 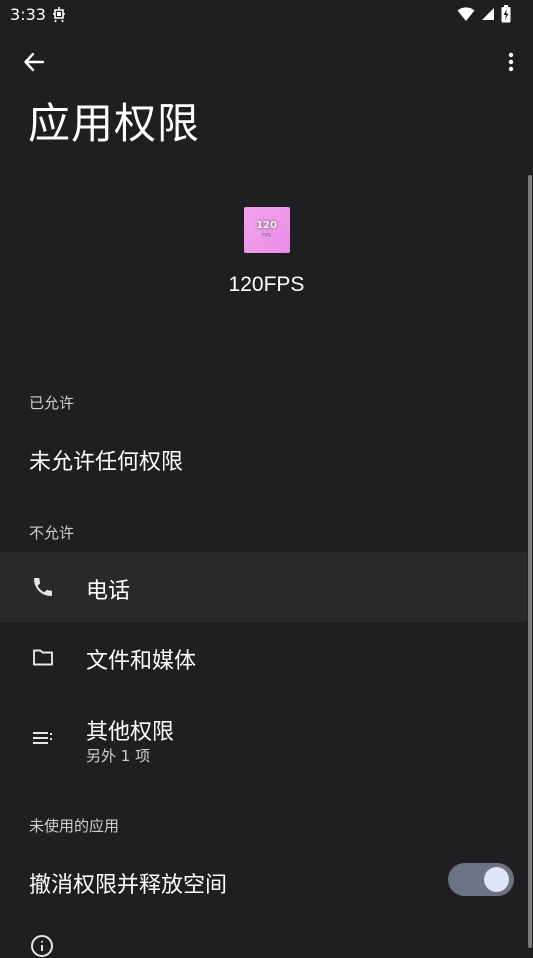 What do you see at coordinates (74, 826) in the screenshot?
I see `section-header-unused: 未使用的应用` at bounding box center [74, 826].